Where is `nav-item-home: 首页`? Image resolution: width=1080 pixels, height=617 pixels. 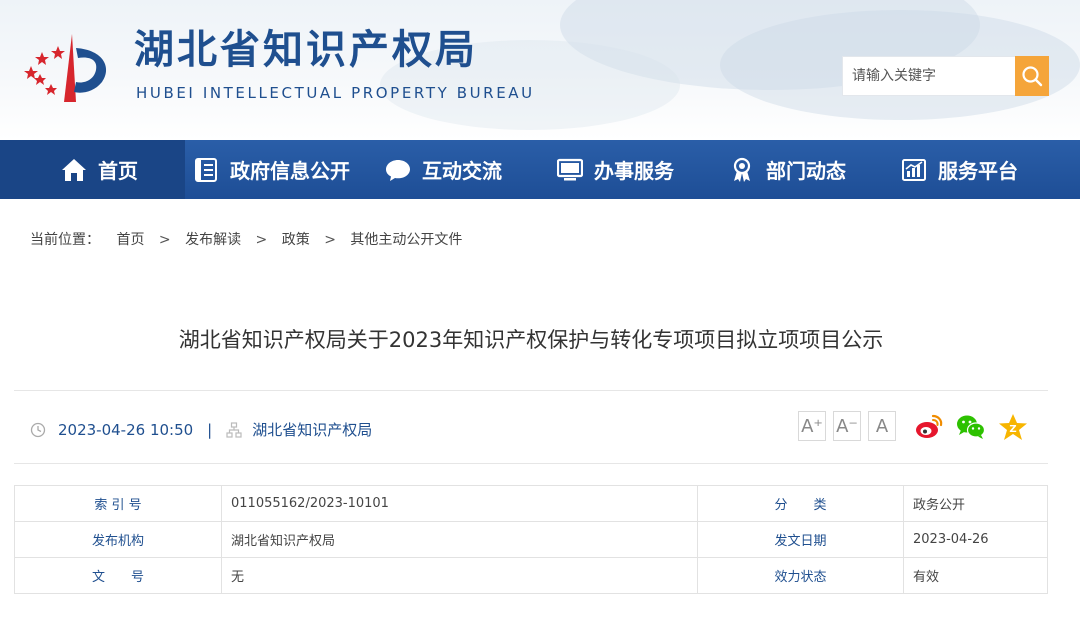 nav-item-home: 首页 is located at coordinates (99, 169).